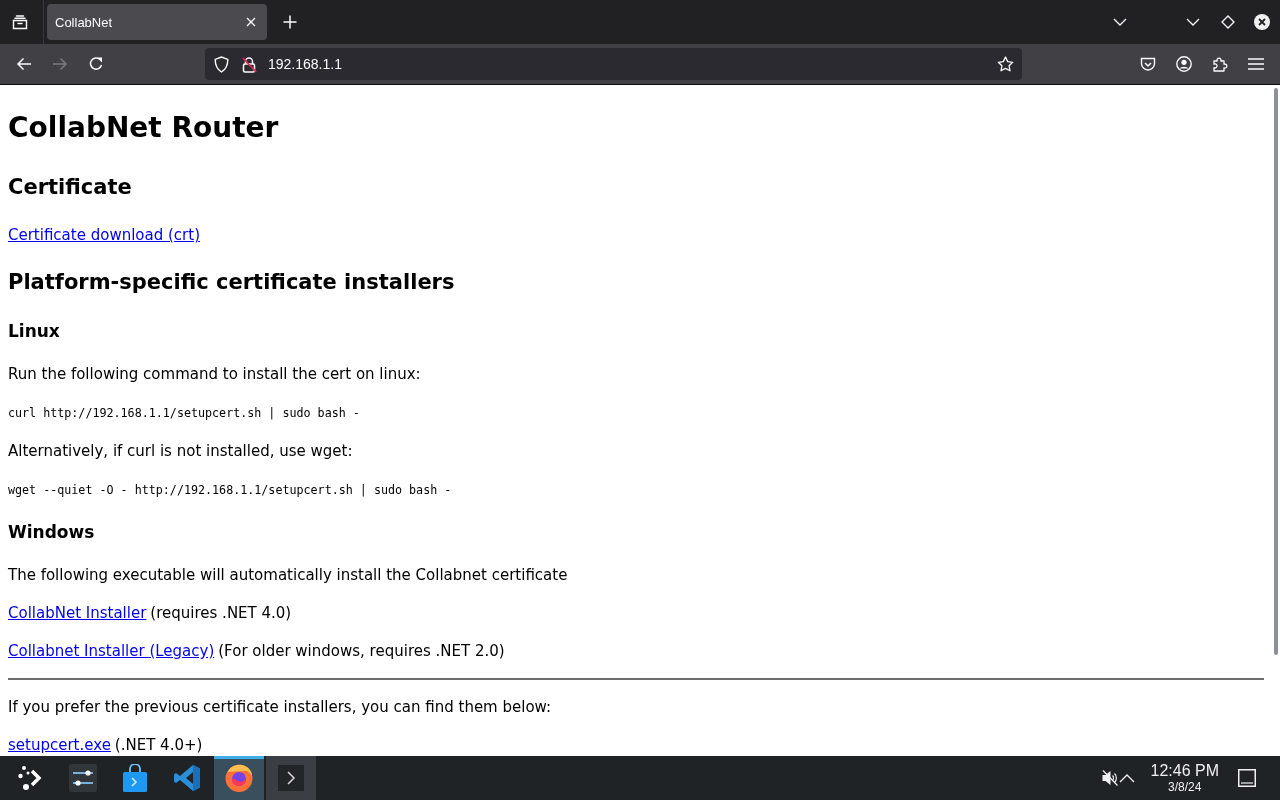 The image size is (1280, 800). I want to click on download-link: setupcert.exe, so click(59, 745).